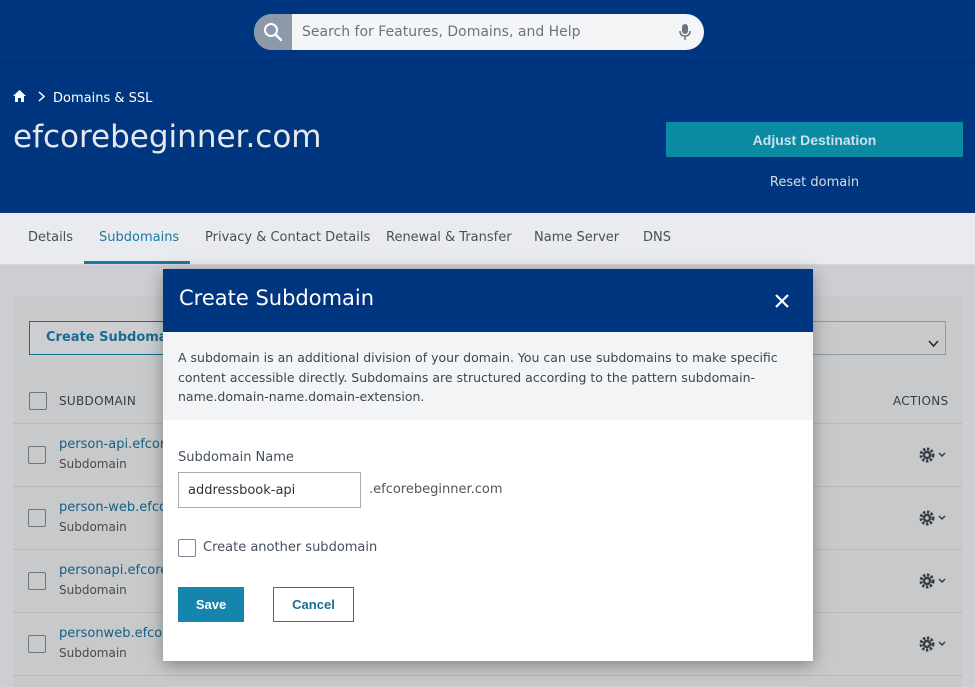 Image resolution: width=975 pixels, height=687 pixels. Describe the element at coordinates (269, 490) in the screenshot. I see `subdomain-name-input` at that location.